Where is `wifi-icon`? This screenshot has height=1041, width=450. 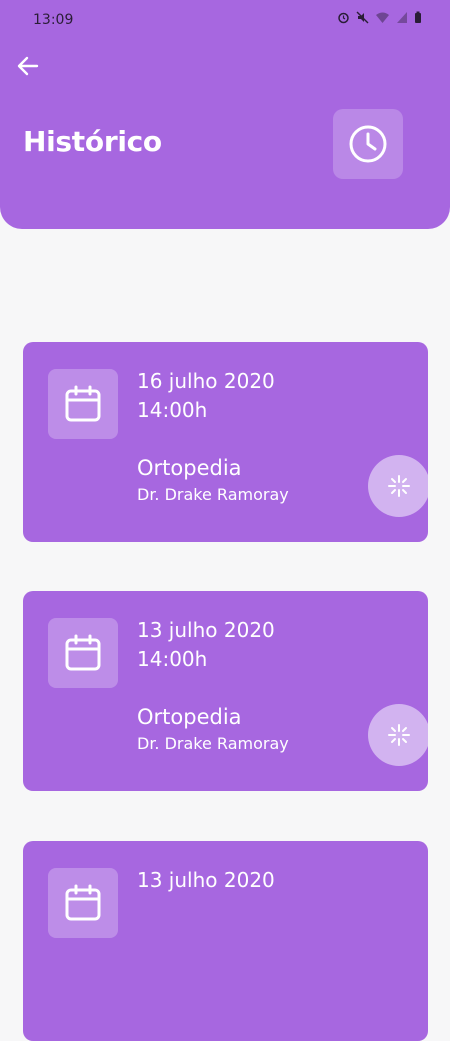 wifi-icon is located at coordinates (382, 17).